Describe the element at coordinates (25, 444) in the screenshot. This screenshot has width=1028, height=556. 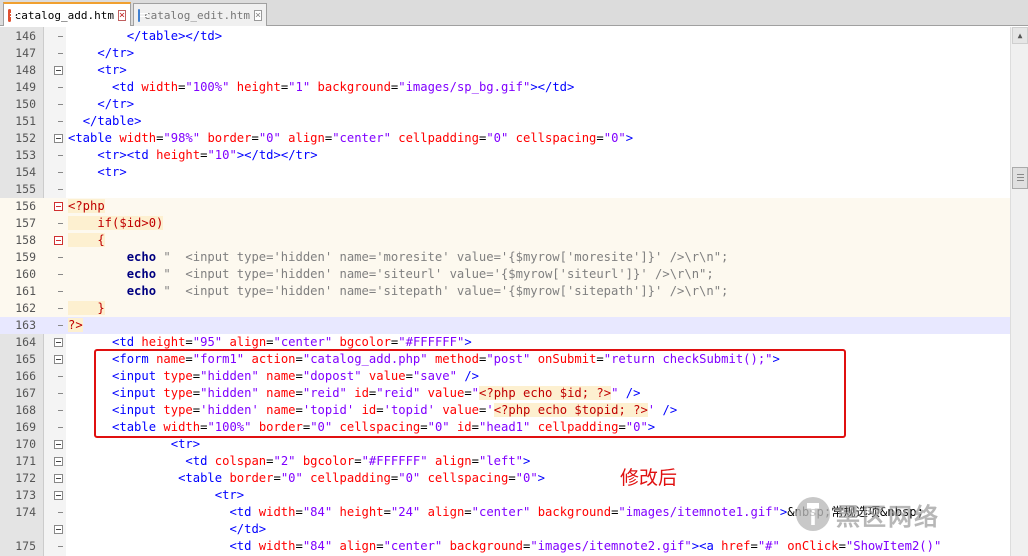
I see `line-number: 170` at that location.